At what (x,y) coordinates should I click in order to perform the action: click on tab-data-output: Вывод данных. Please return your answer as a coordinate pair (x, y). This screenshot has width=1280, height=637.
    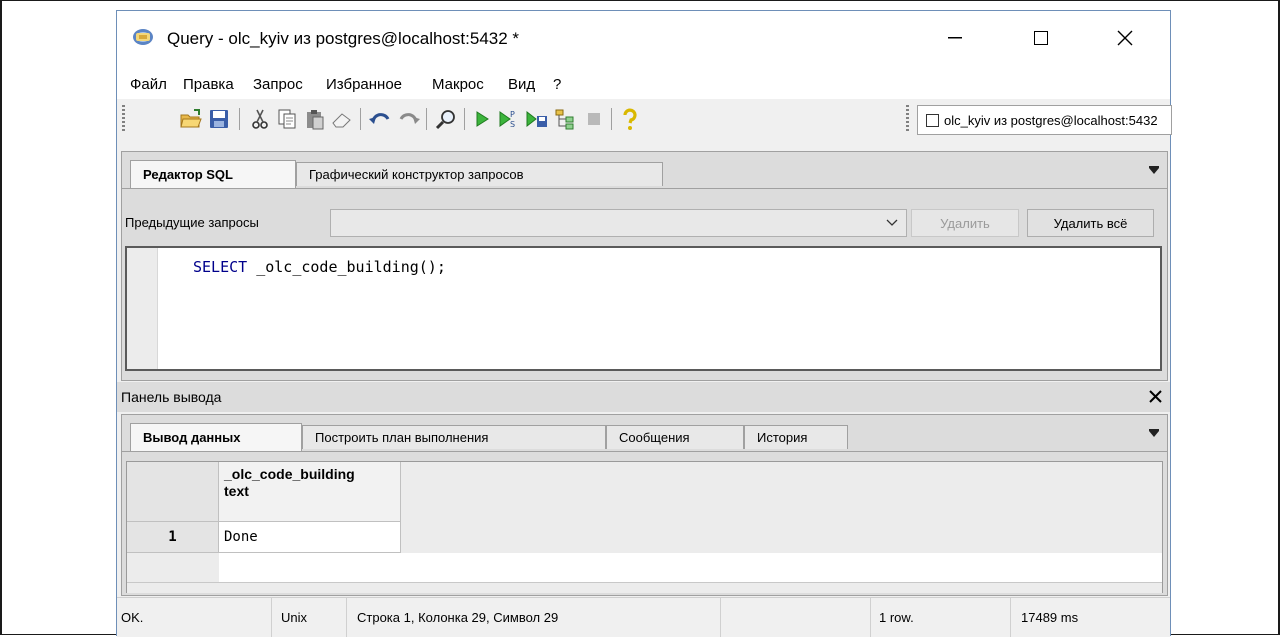
    Looking at the image, I should click on (216, 437).